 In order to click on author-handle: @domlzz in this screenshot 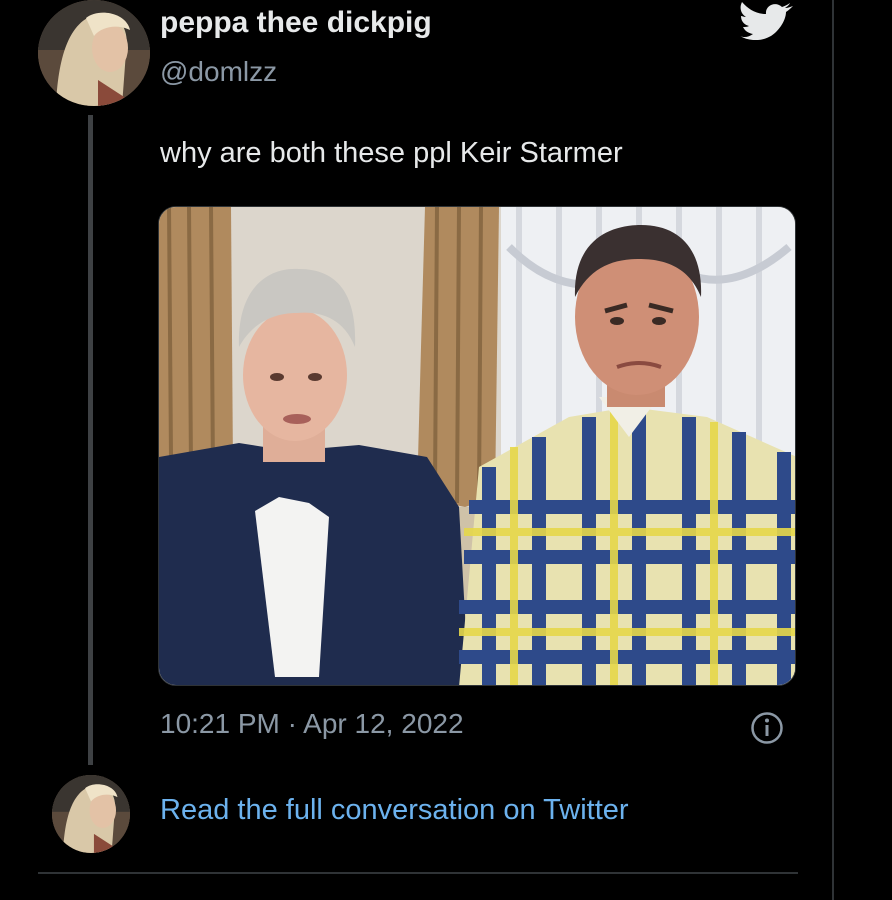, I will do `click(218, 72)`.